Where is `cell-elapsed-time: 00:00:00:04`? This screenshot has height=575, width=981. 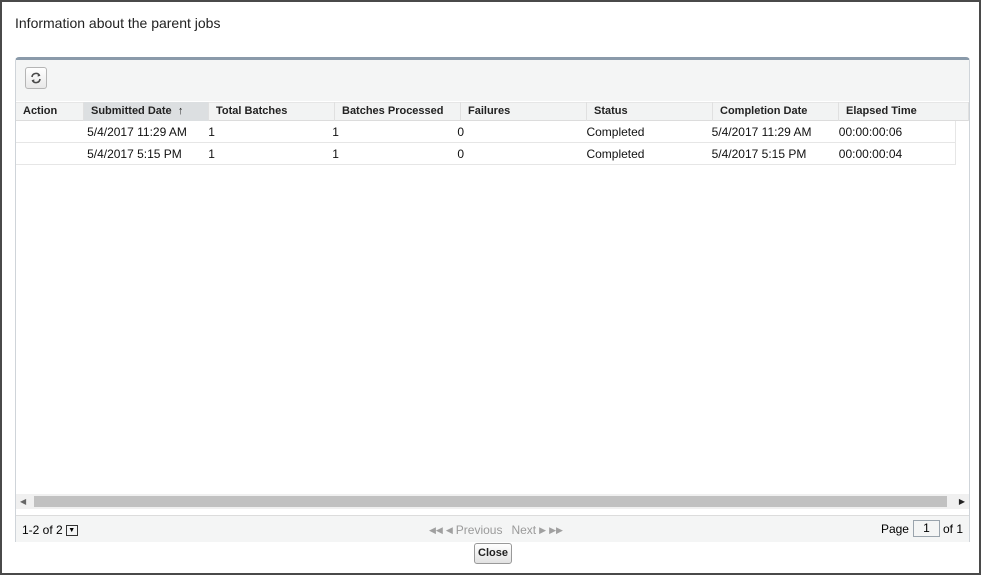 cell-elapsed-time: 00:00:00:04 is located at coordinates (870, 153).